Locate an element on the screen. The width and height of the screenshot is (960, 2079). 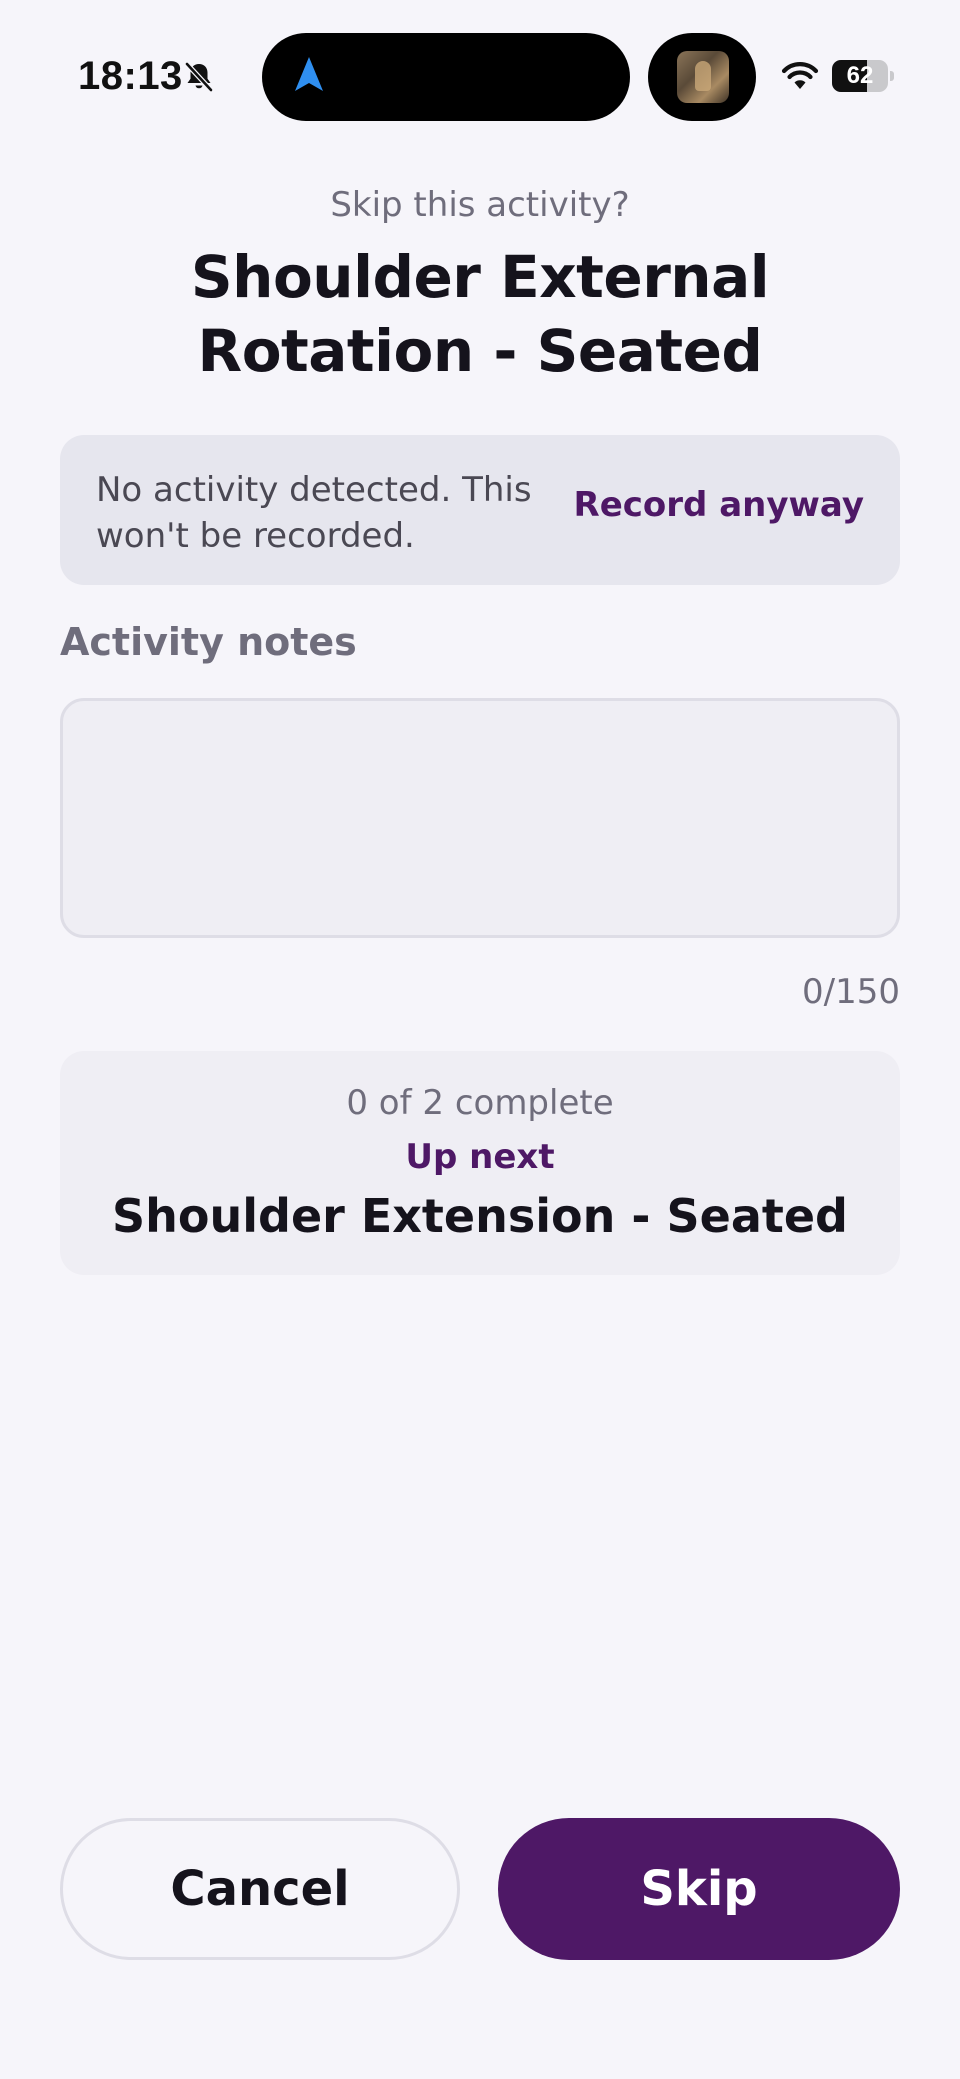
album-artwork is located at coordinates (703, 77).